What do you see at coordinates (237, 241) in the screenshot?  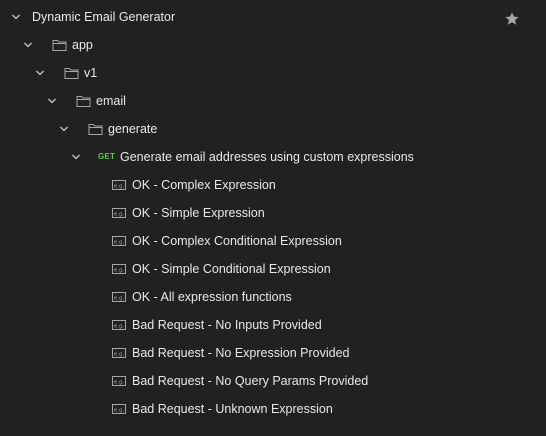 I see `example-label: OK - Complex Conditional Expression` at bounding box center [237, 241].